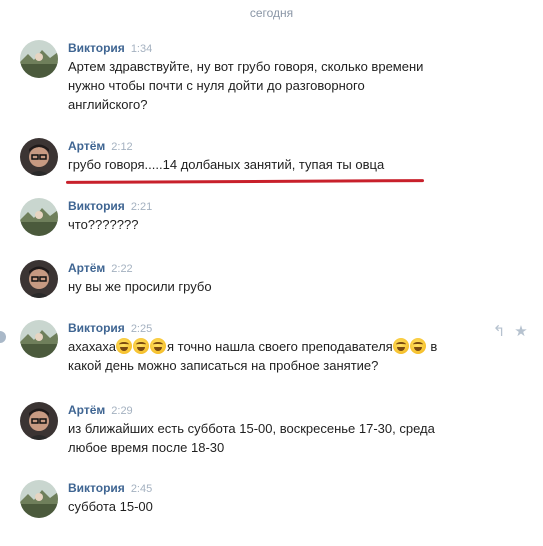  I want to click on message-item: Виктория 2:21 что???????, so click(270, 218).